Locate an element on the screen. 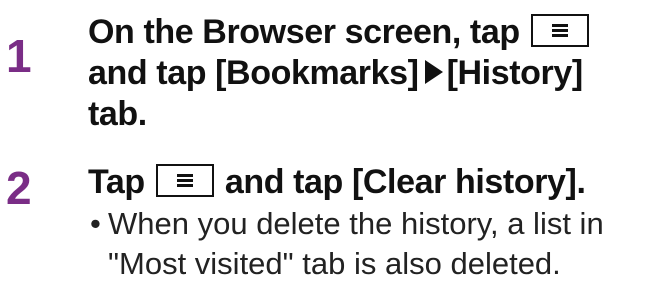 The width and height of the screenshot is (648, 284). step-1-line-2-text: and tap [Bookmarks] is located at coordinates (253, 73).